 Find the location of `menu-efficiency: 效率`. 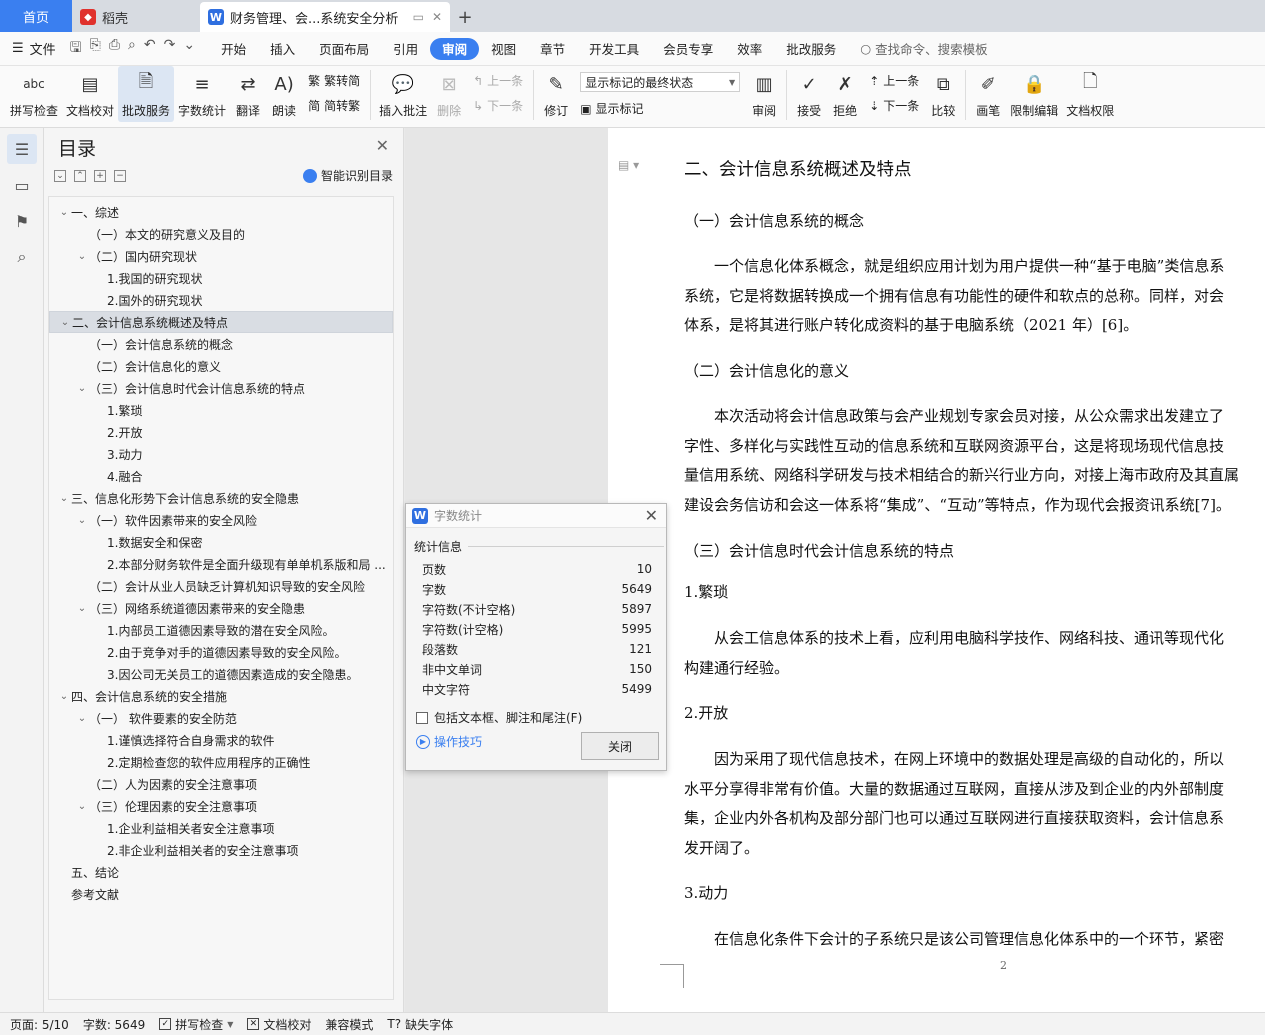

menu-efficiency: 效率 is located at coordinates (749, 49).